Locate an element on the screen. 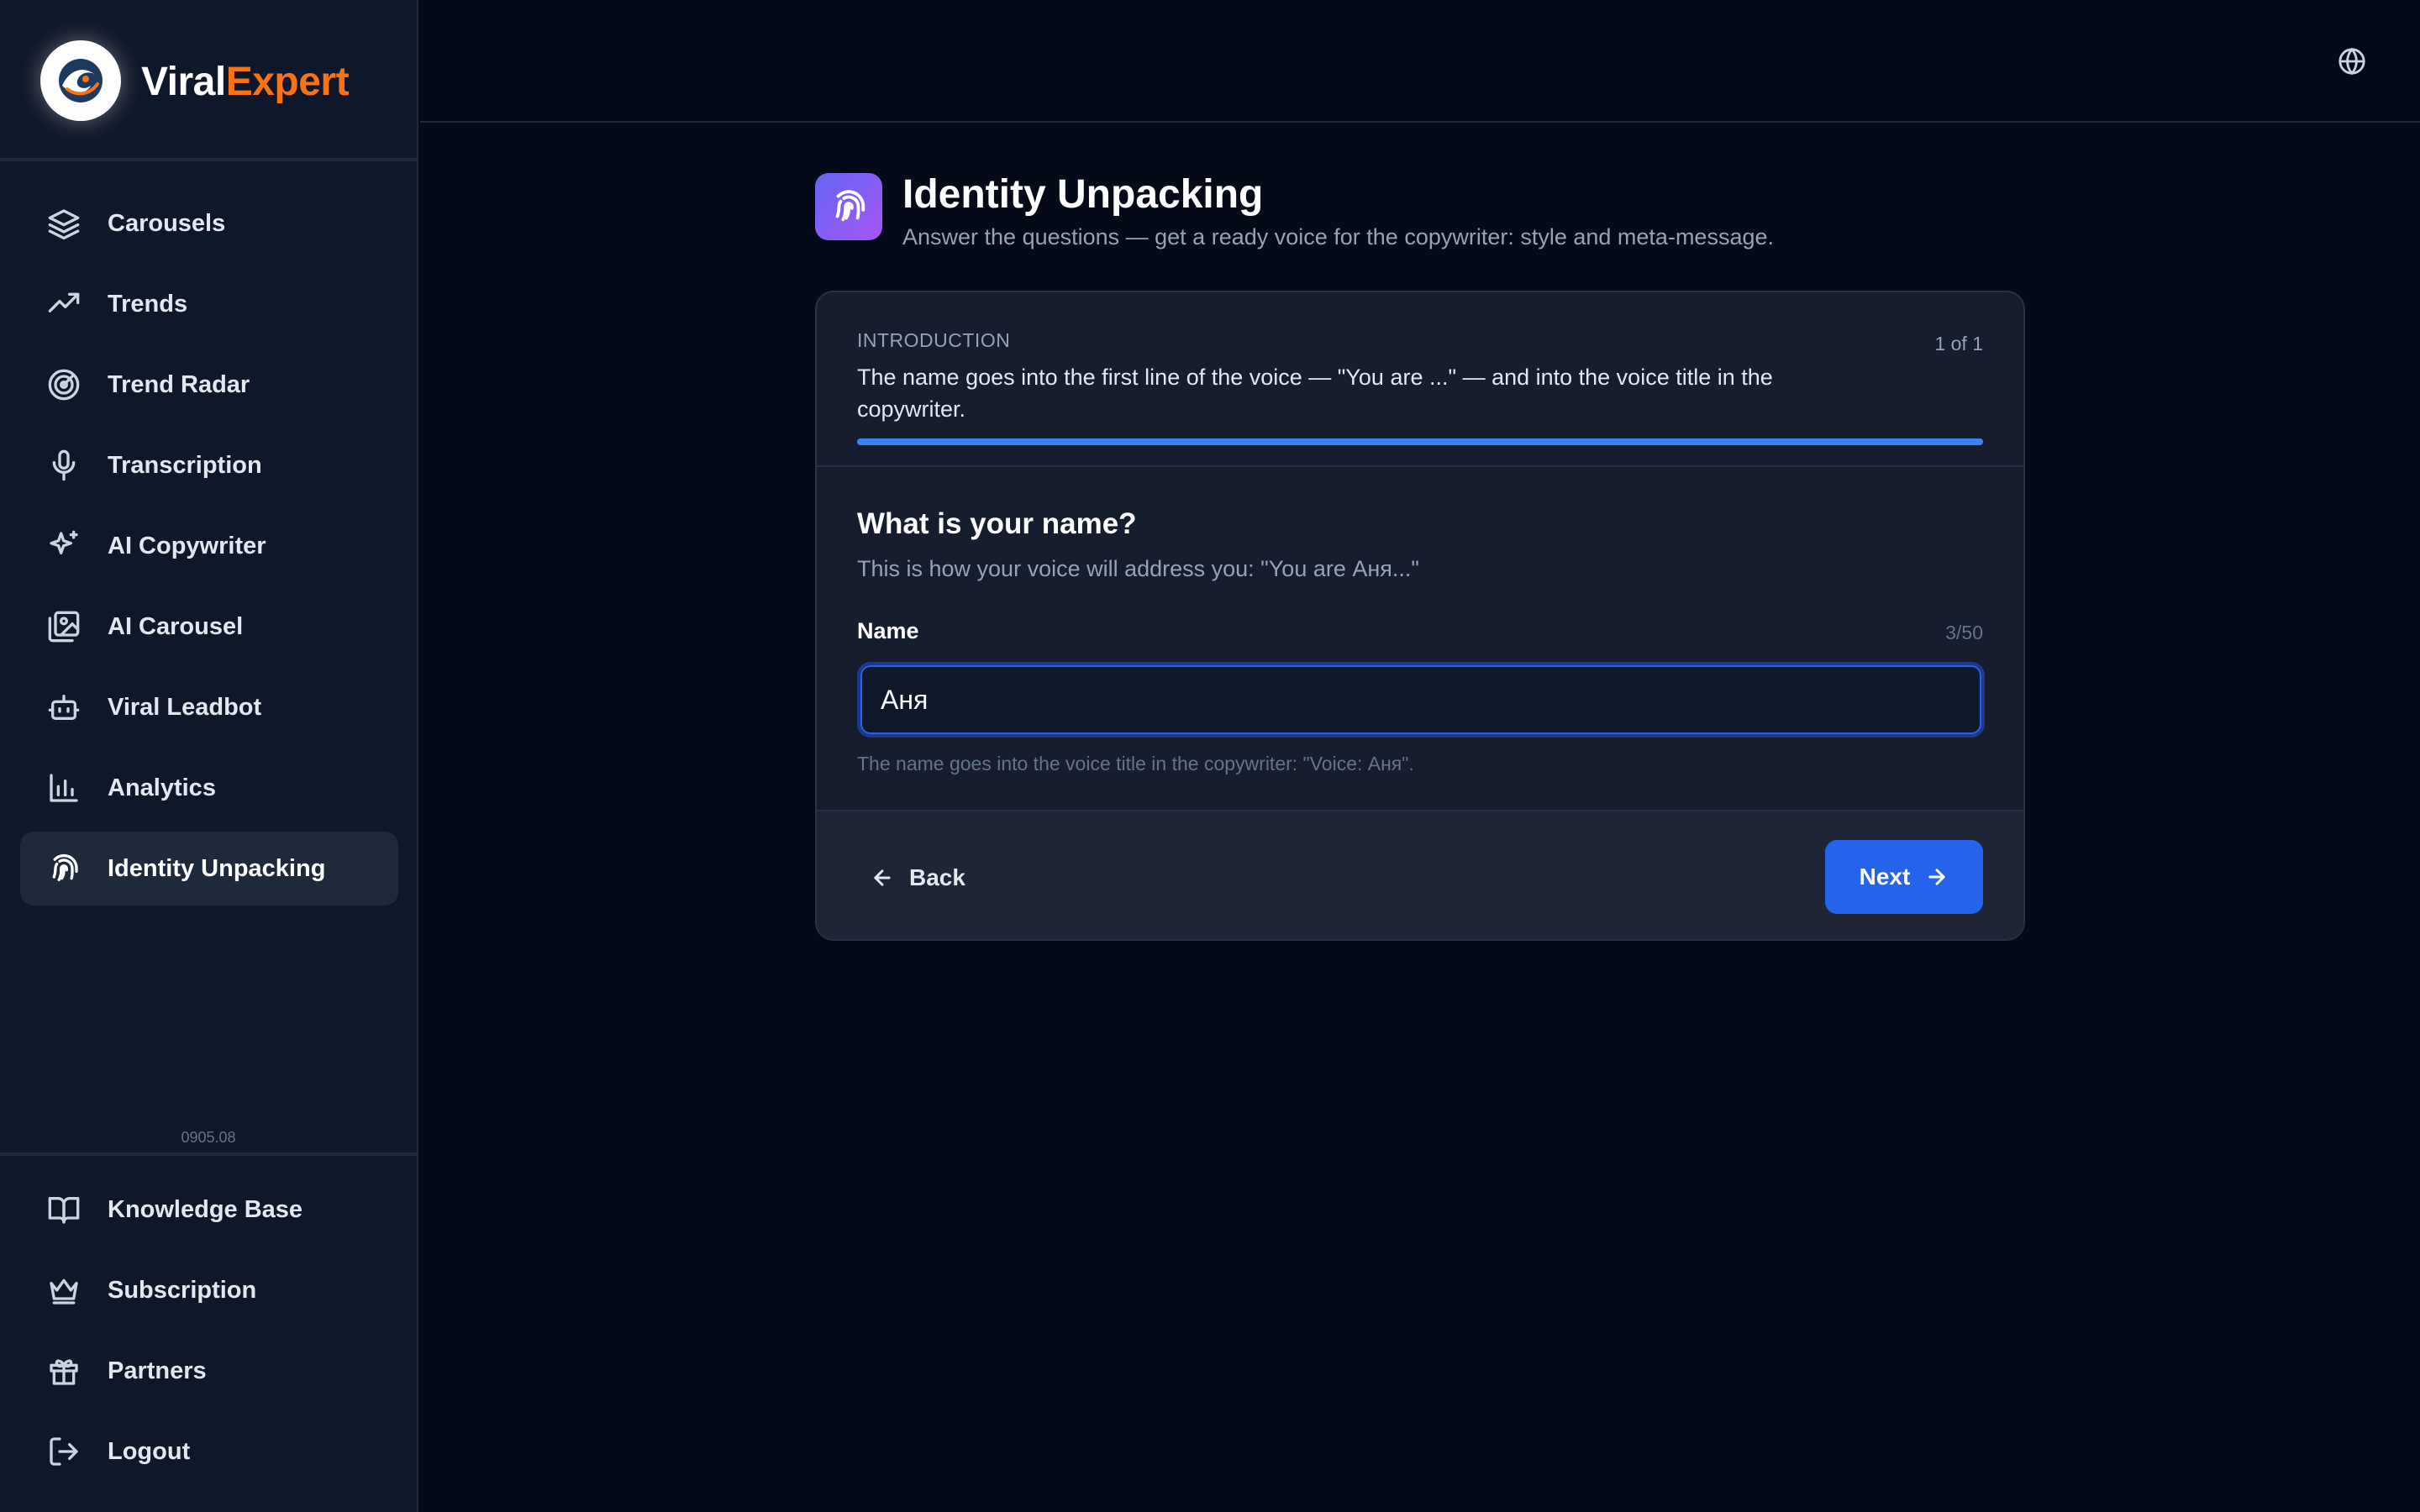 Image resolution: width=2420 pixels, height=1512 pixels. sidebar-item-viral-leadbot: Viral Leadbot is located at coordinates (209, 707).